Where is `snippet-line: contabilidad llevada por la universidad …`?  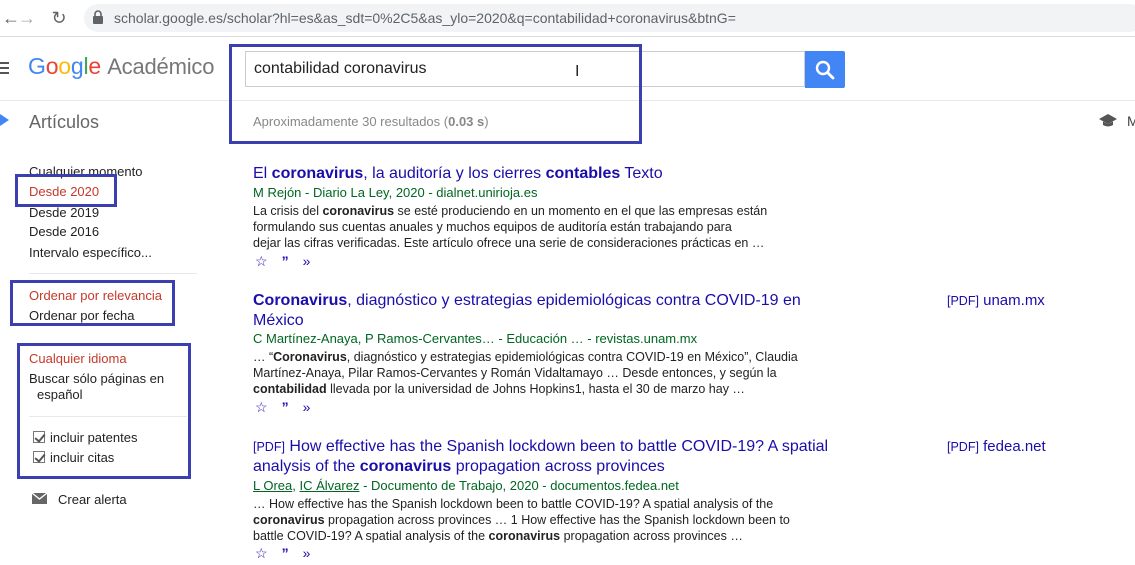 snippet-line: contabilidad llevada por la universidad … is located at coordinates (525, 389).